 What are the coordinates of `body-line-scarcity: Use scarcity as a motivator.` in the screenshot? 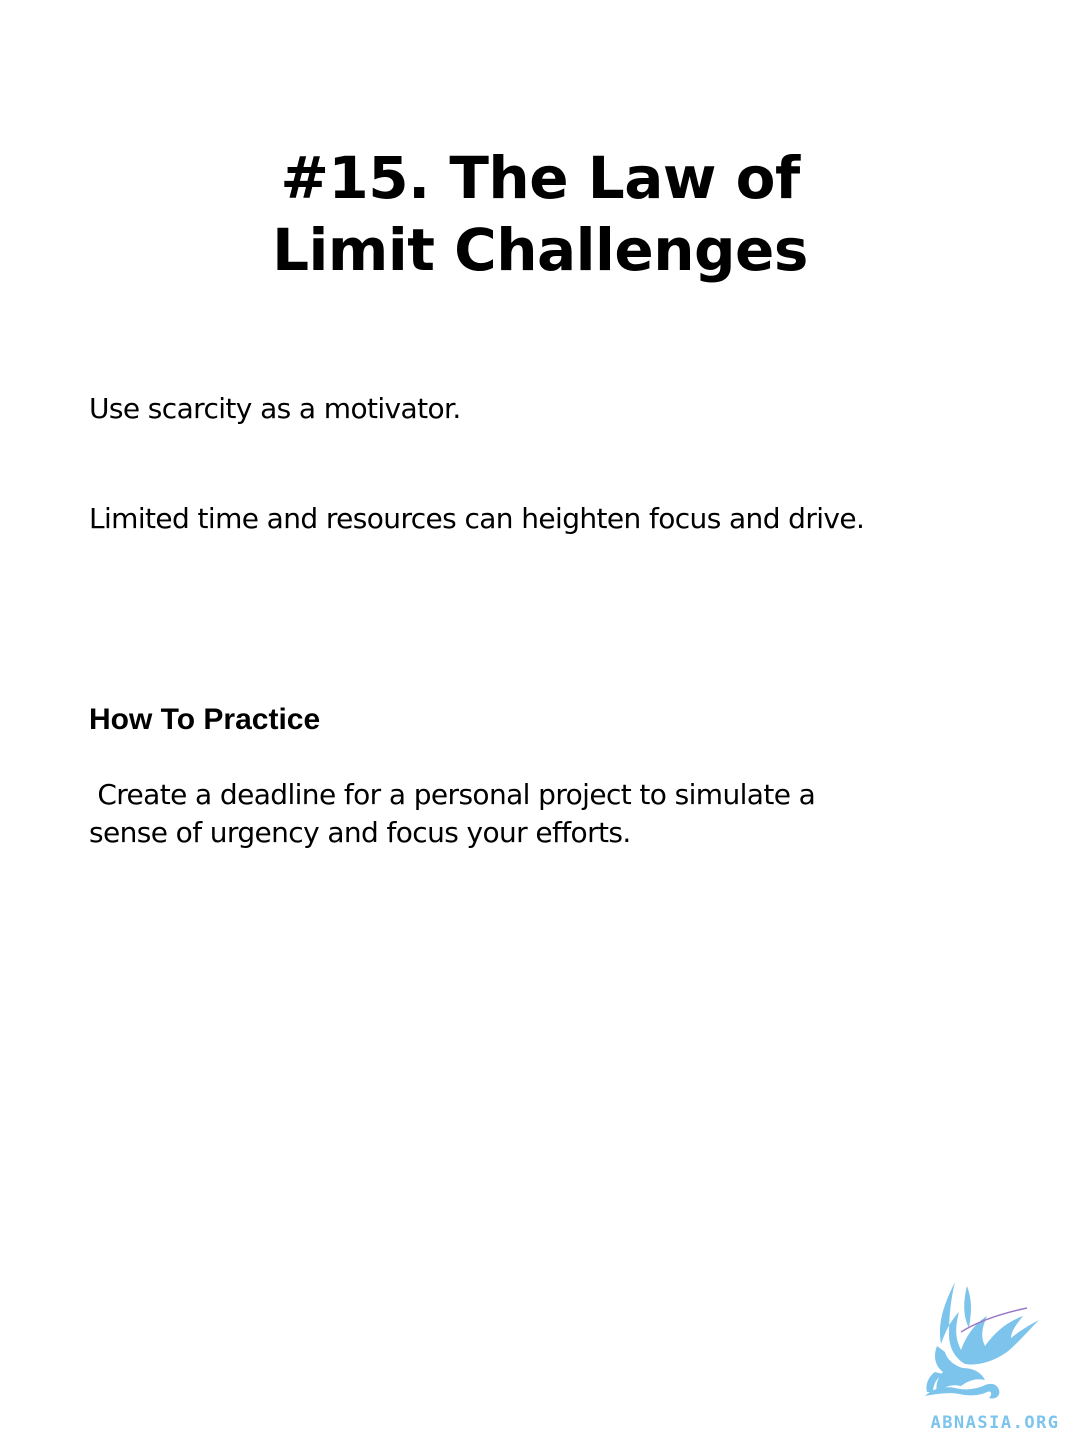 It's located at (275, 408).